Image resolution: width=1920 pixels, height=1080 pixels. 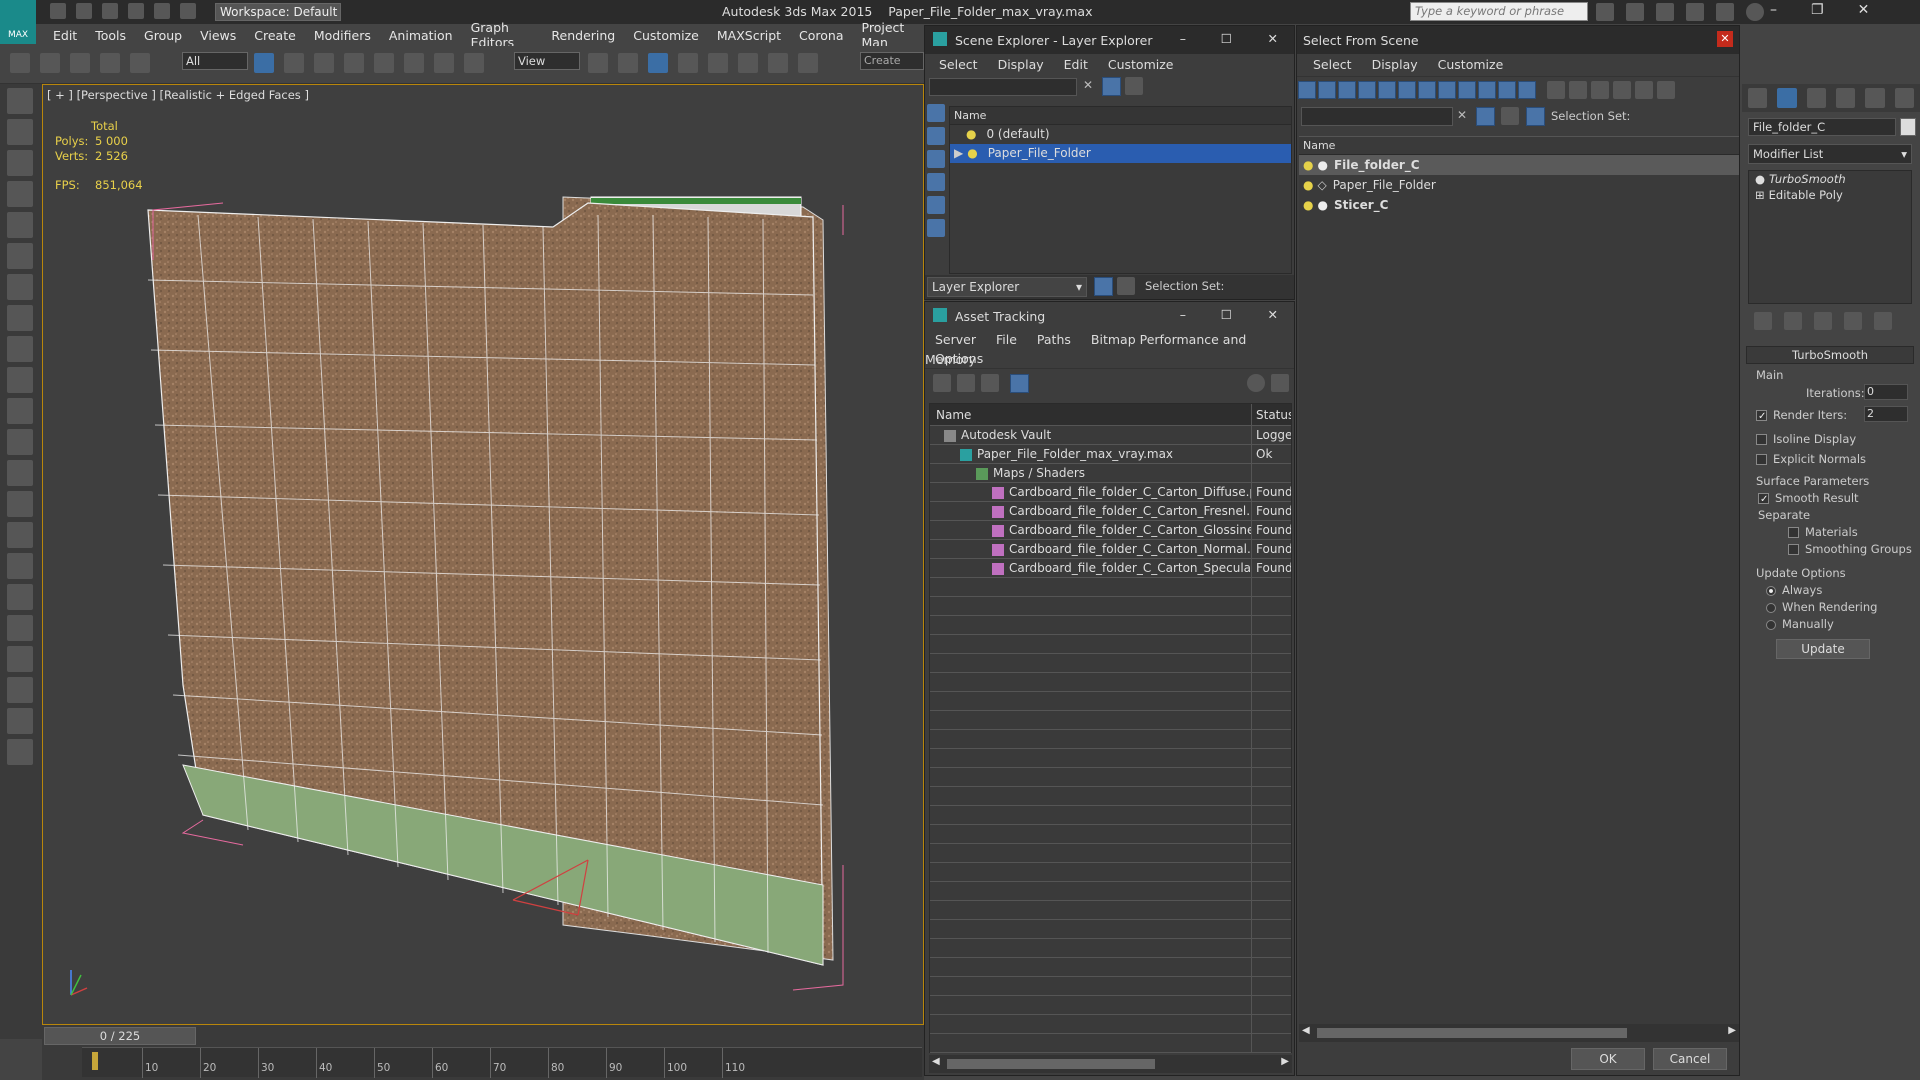 What do you see at coordinates (1830, 179) in the screenshot?
I see `modifier-stack-item: ● TurboSmooth` at bounding box center [1830, 179].